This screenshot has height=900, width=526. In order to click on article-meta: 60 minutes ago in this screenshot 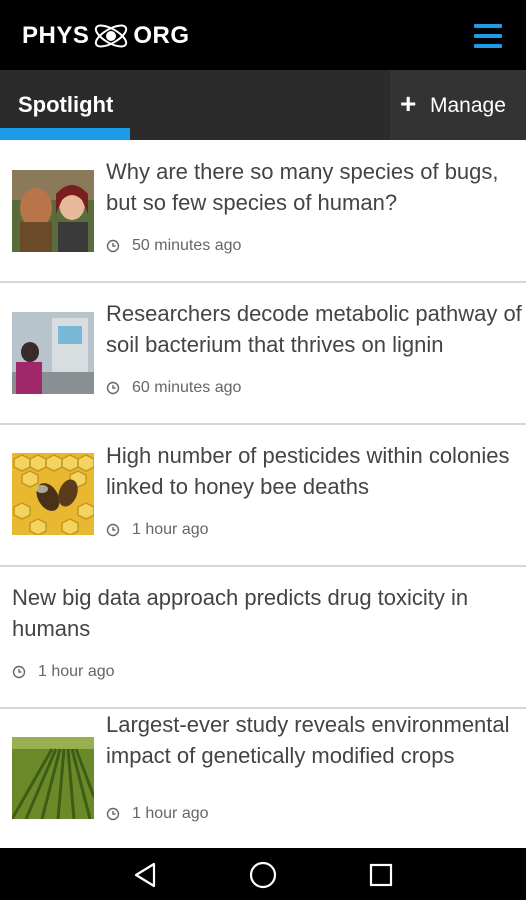, I will do `click(173, 388)`.